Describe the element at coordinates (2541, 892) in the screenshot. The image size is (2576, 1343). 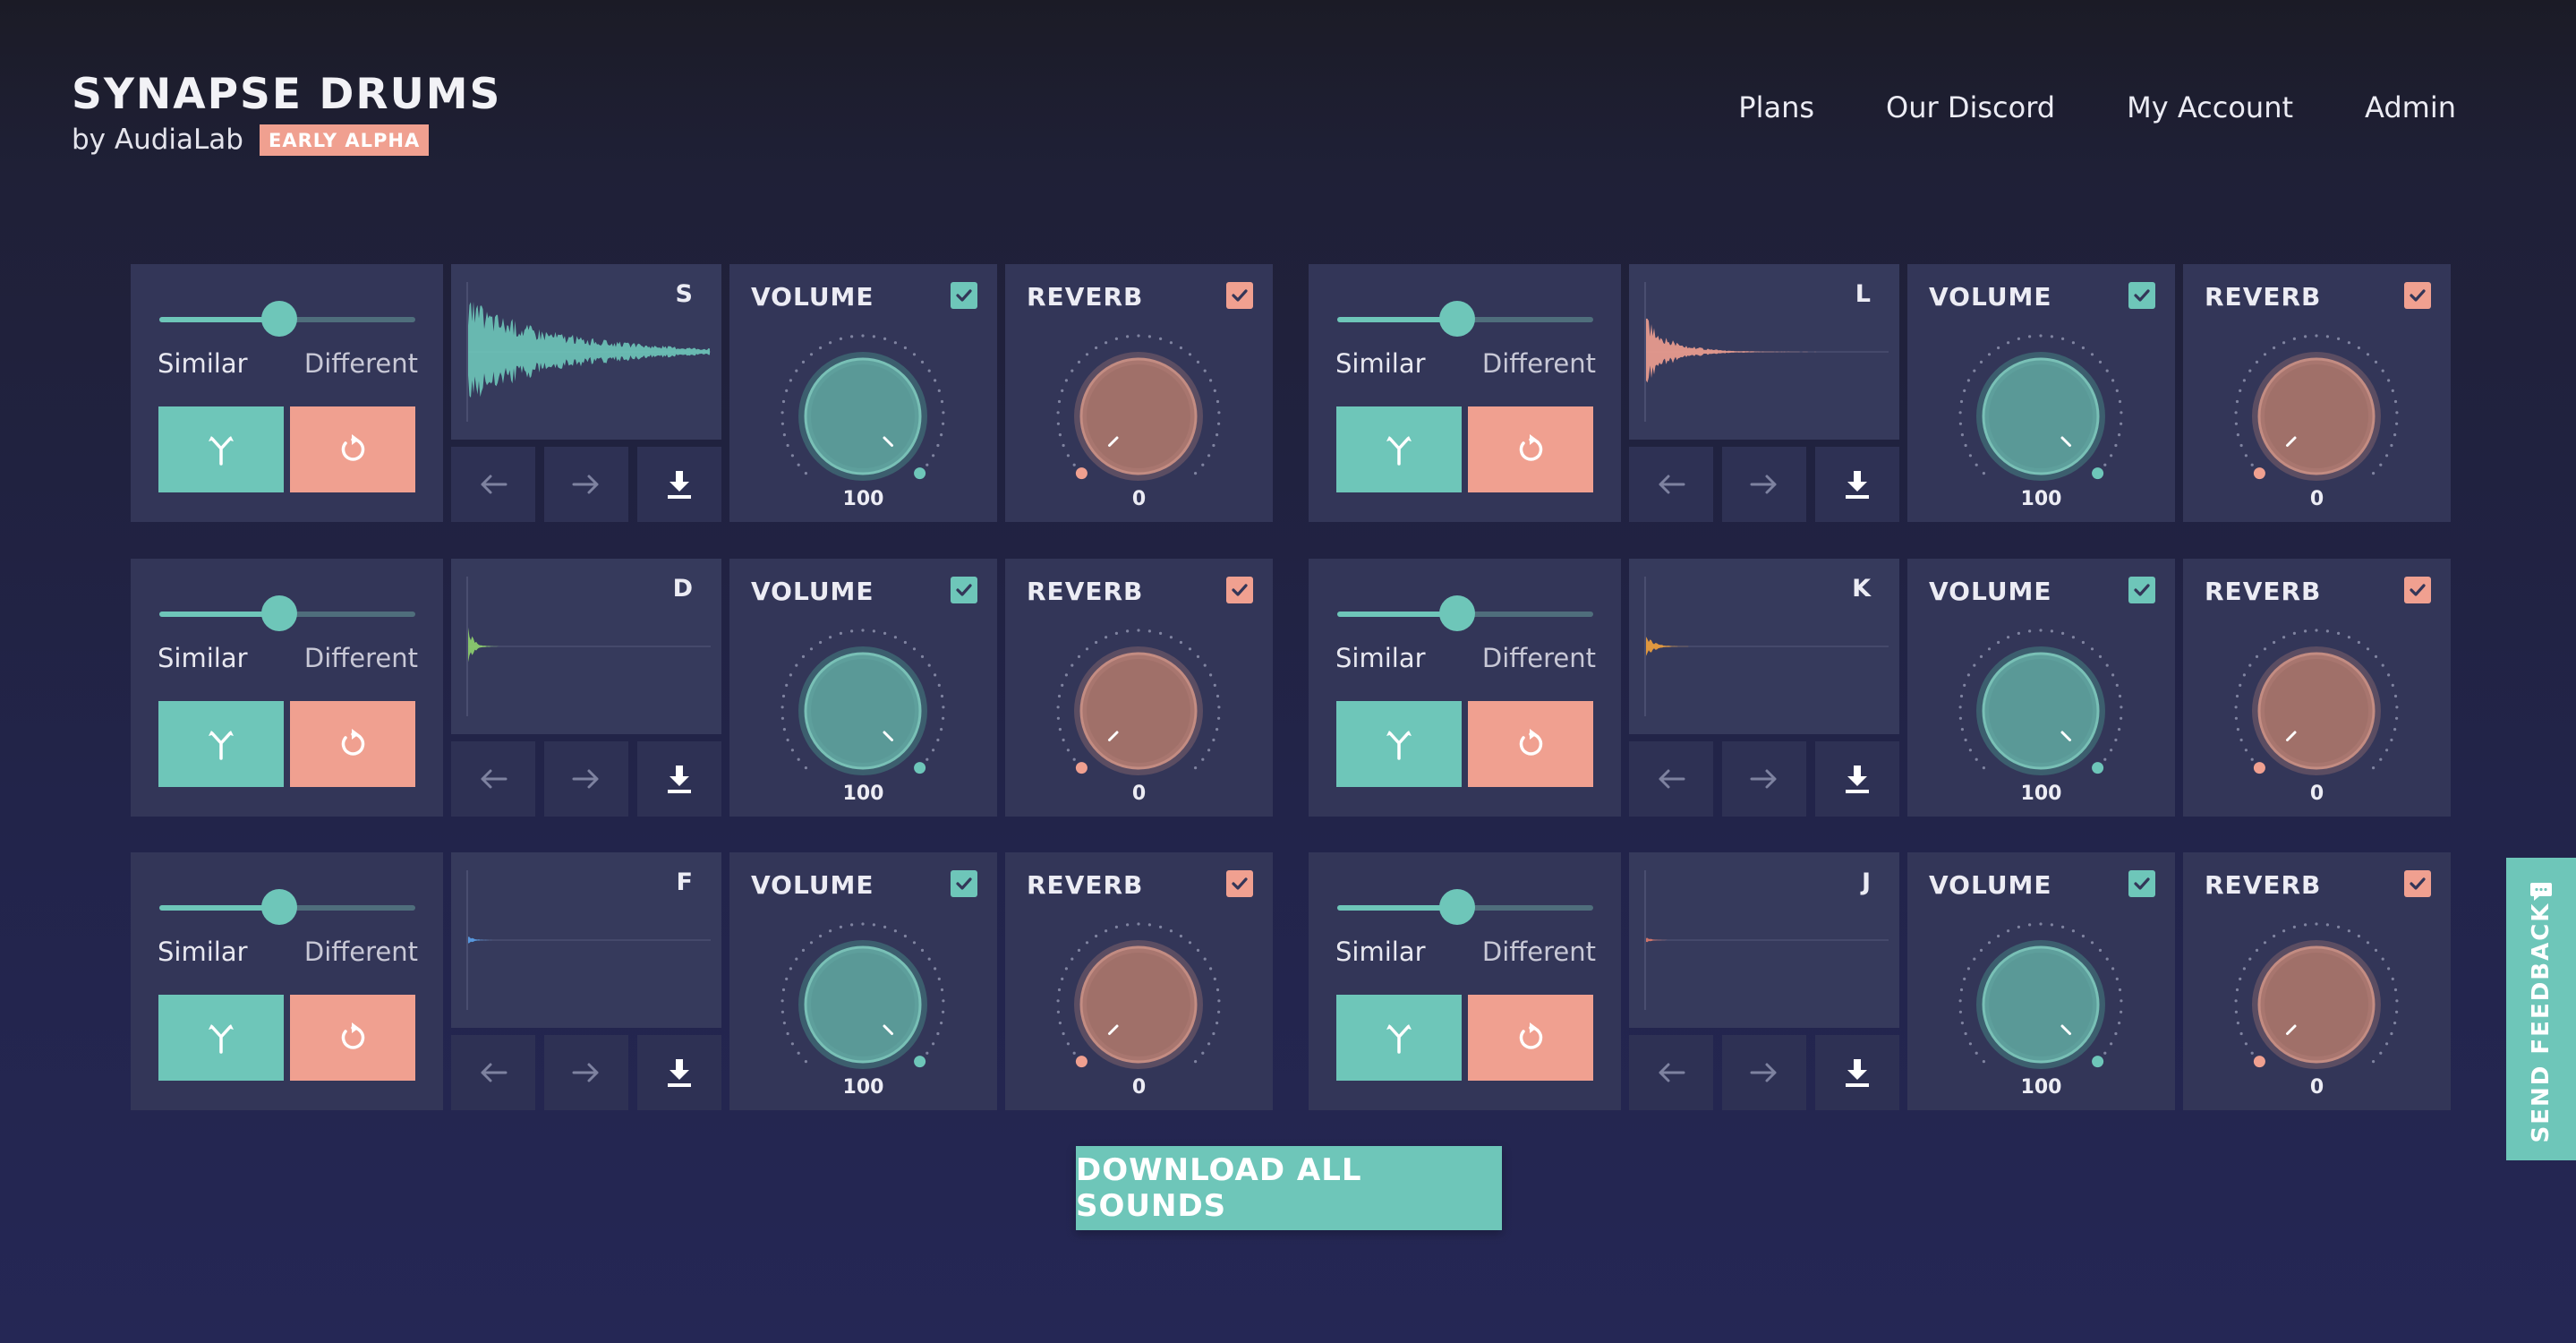
I see `chat-icon` at that location.